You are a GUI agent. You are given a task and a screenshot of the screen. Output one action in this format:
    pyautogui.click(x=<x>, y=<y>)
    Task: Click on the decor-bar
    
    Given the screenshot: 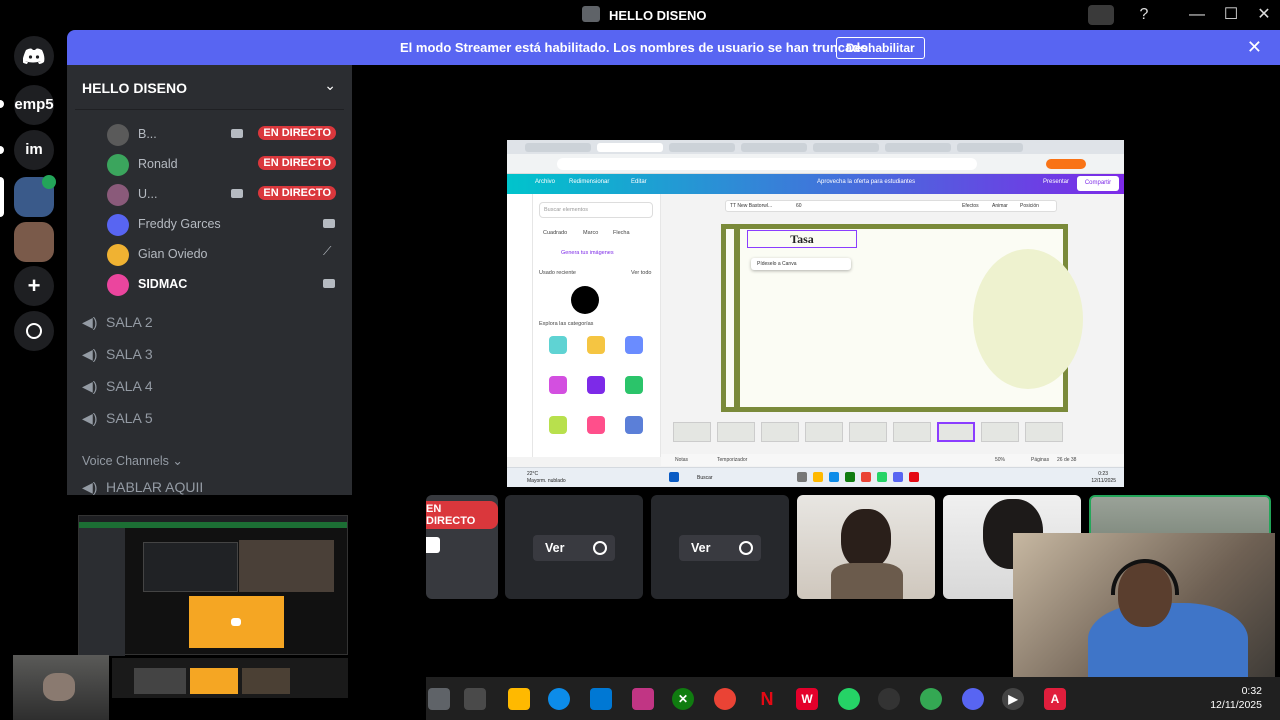 What is the action you would take?
    pyautogui.click(x=737, y=319)
    